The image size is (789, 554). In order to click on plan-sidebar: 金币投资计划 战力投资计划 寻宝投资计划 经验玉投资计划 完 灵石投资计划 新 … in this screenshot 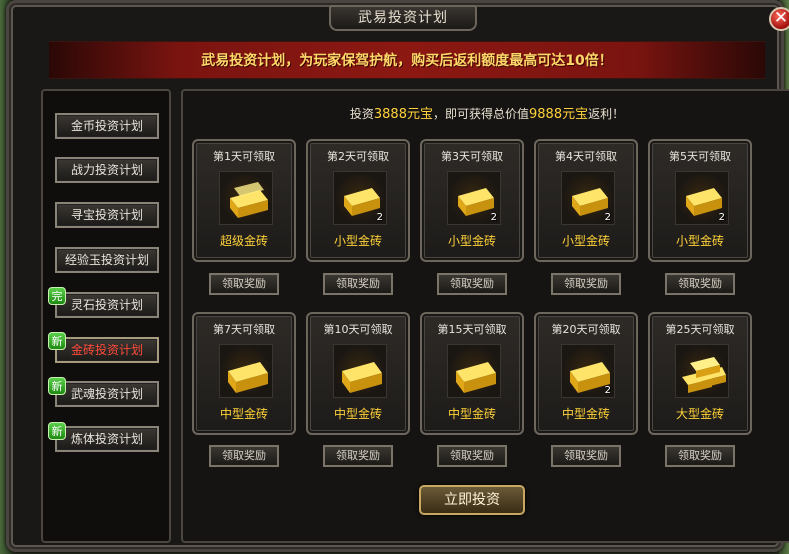, I will do `click(106, 316)`.